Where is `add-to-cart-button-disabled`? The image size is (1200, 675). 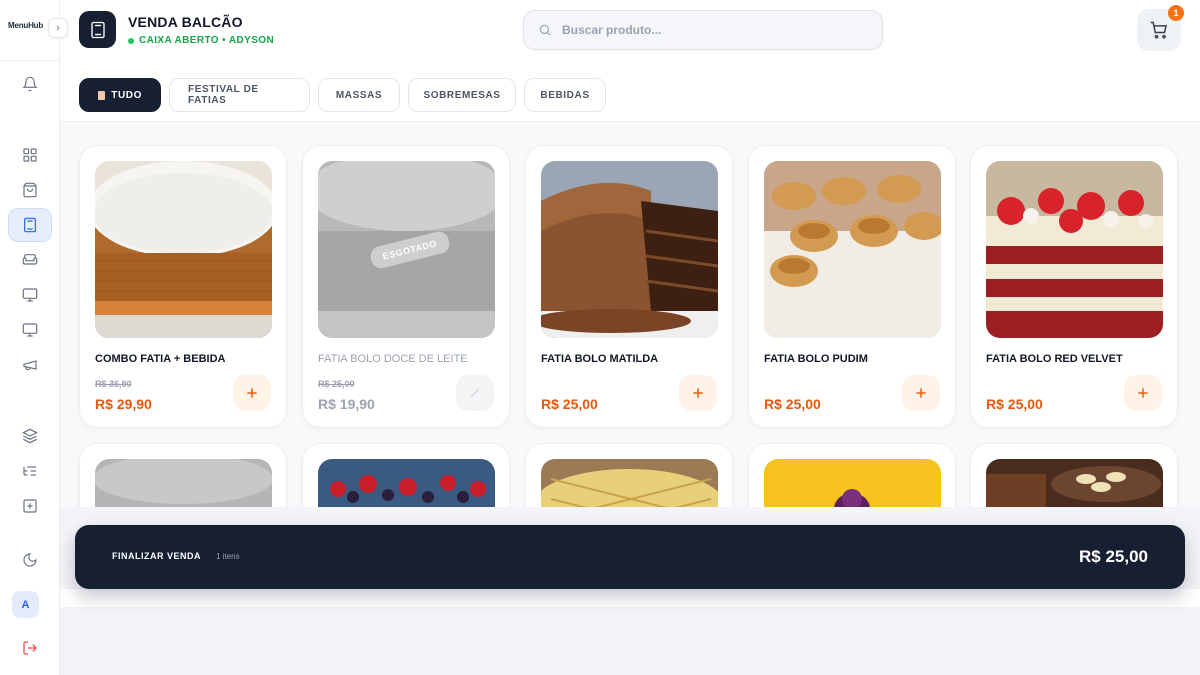
add-to-cart-button-disabled is located at coordinates (475, 393).